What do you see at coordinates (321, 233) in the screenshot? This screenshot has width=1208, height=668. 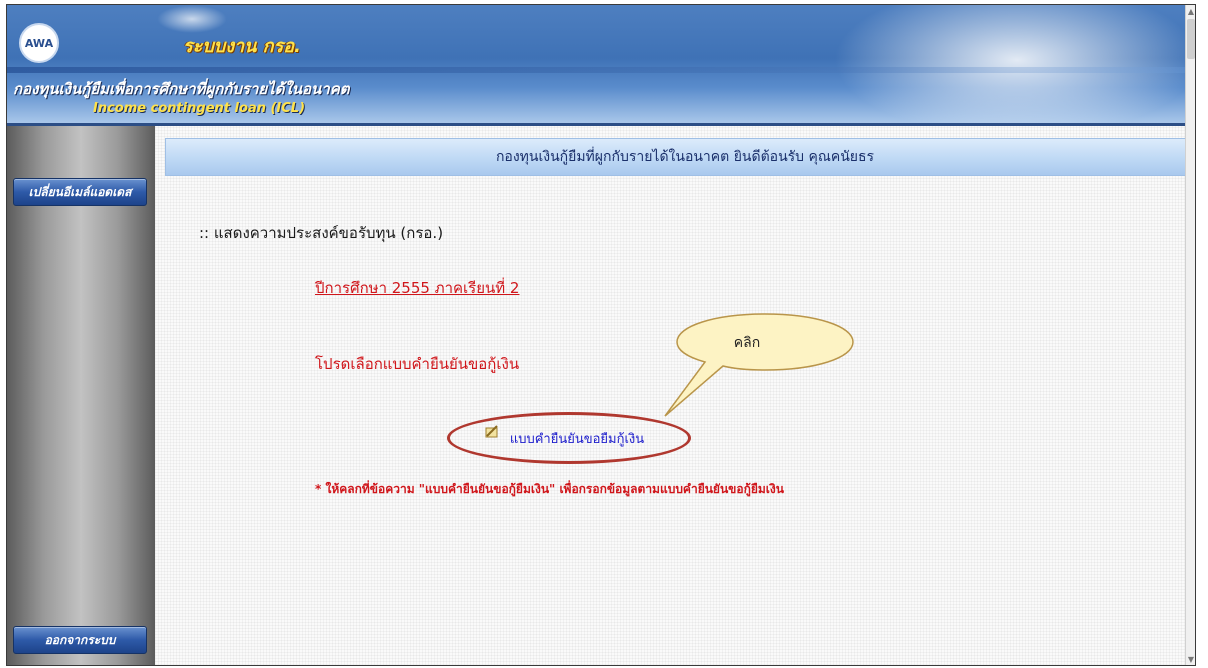 I see `section-title: :: แสดงความประสงค์ขอรับทุน (กรอ.)` at bounding box center [321, 233].